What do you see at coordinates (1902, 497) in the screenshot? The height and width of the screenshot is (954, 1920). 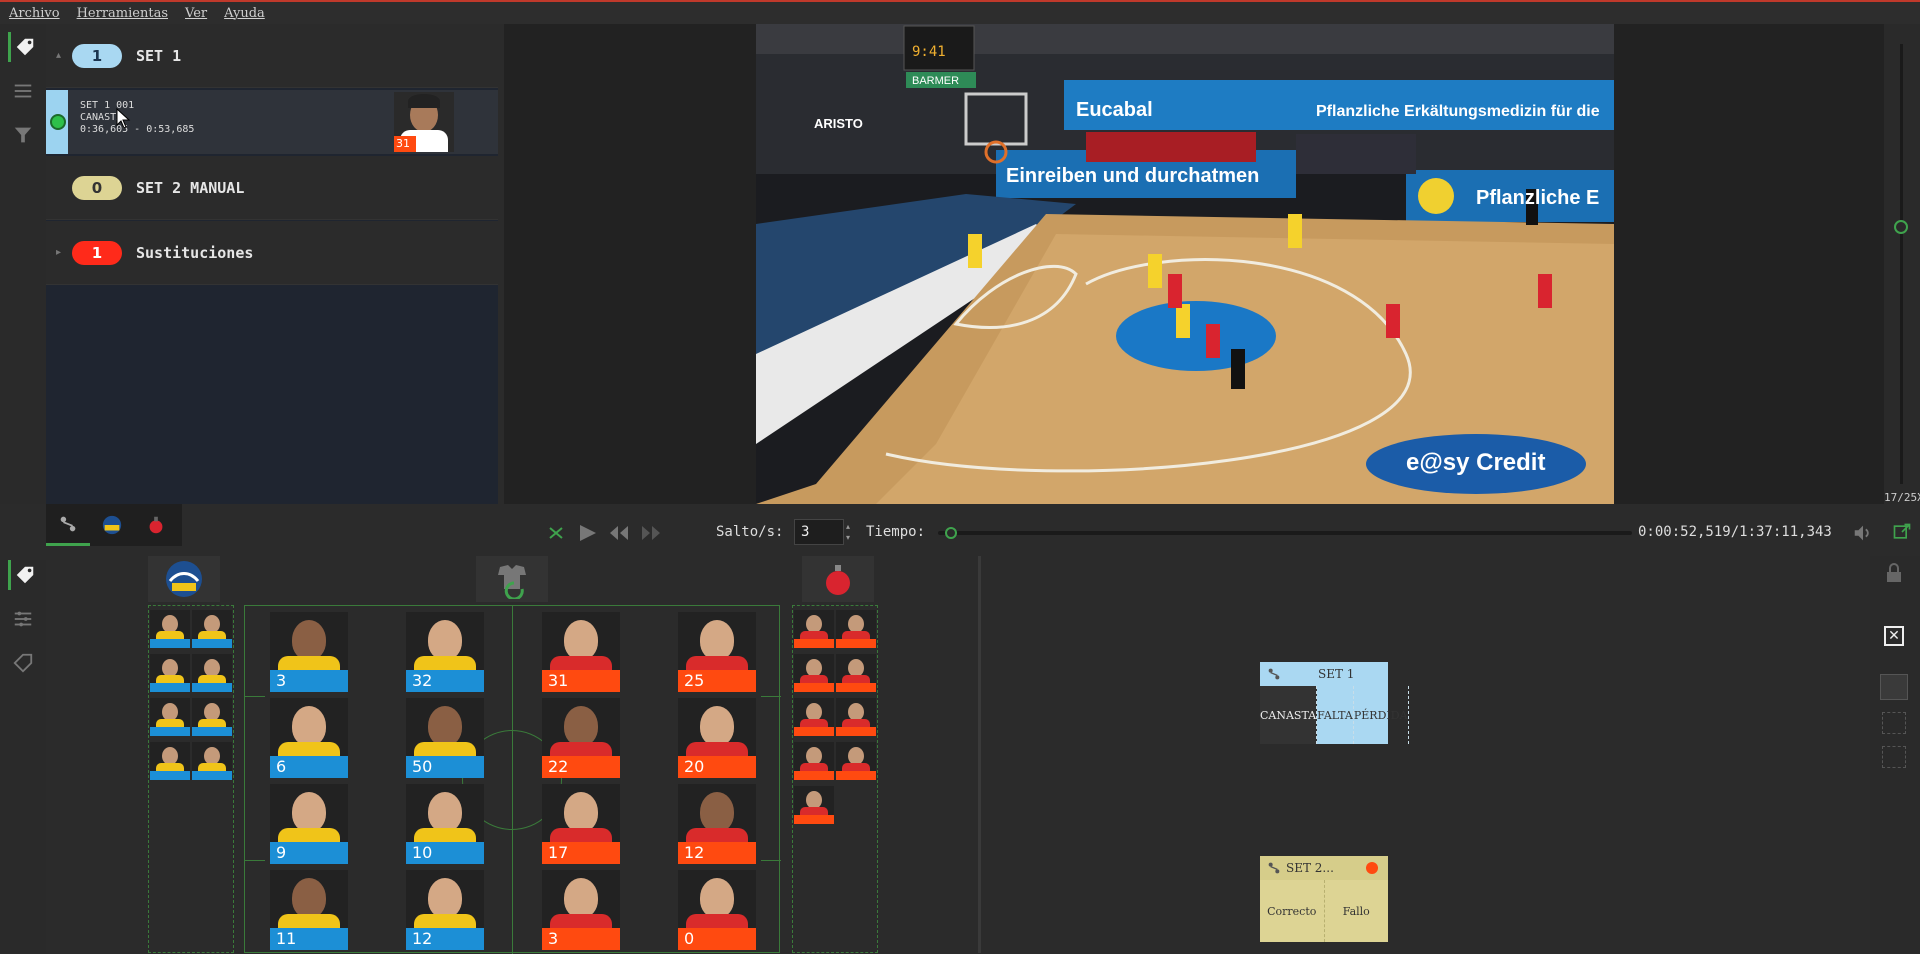 I see `zoom-label: 17/25X` at bounding box center [1902, 497].